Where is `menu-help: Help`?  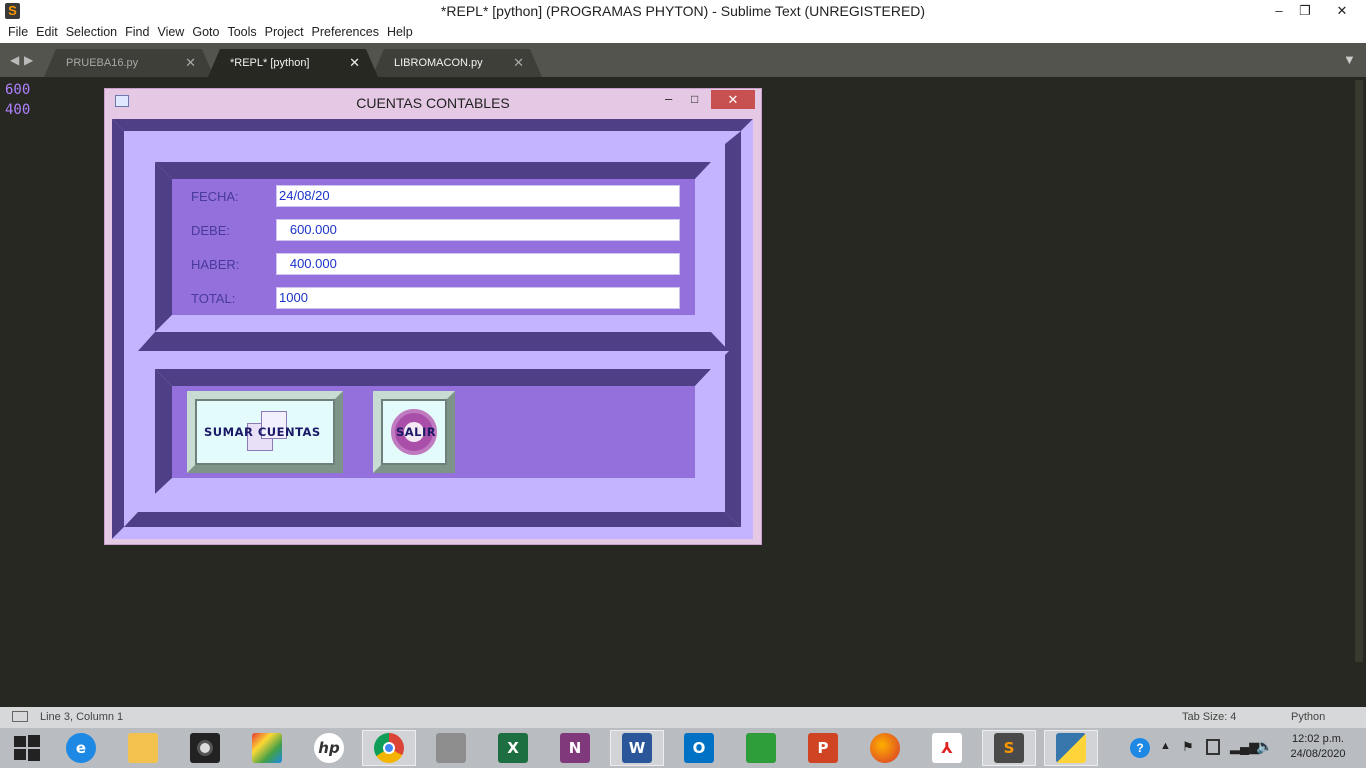 menu-help: Help is located at coordinates (400, 31).